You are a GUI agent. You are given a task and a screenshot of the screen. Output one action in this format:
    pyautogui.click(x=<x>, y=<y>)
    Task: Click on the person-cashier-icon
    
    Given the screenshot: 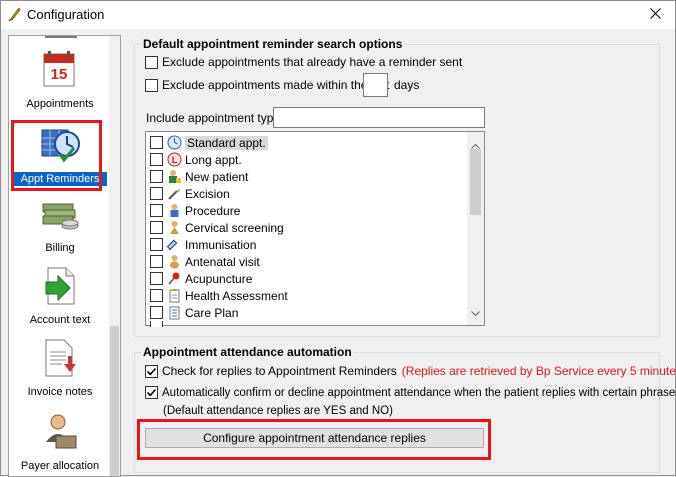 What is the action you would take?
    pyautogui.click(x=60, y=432)
    